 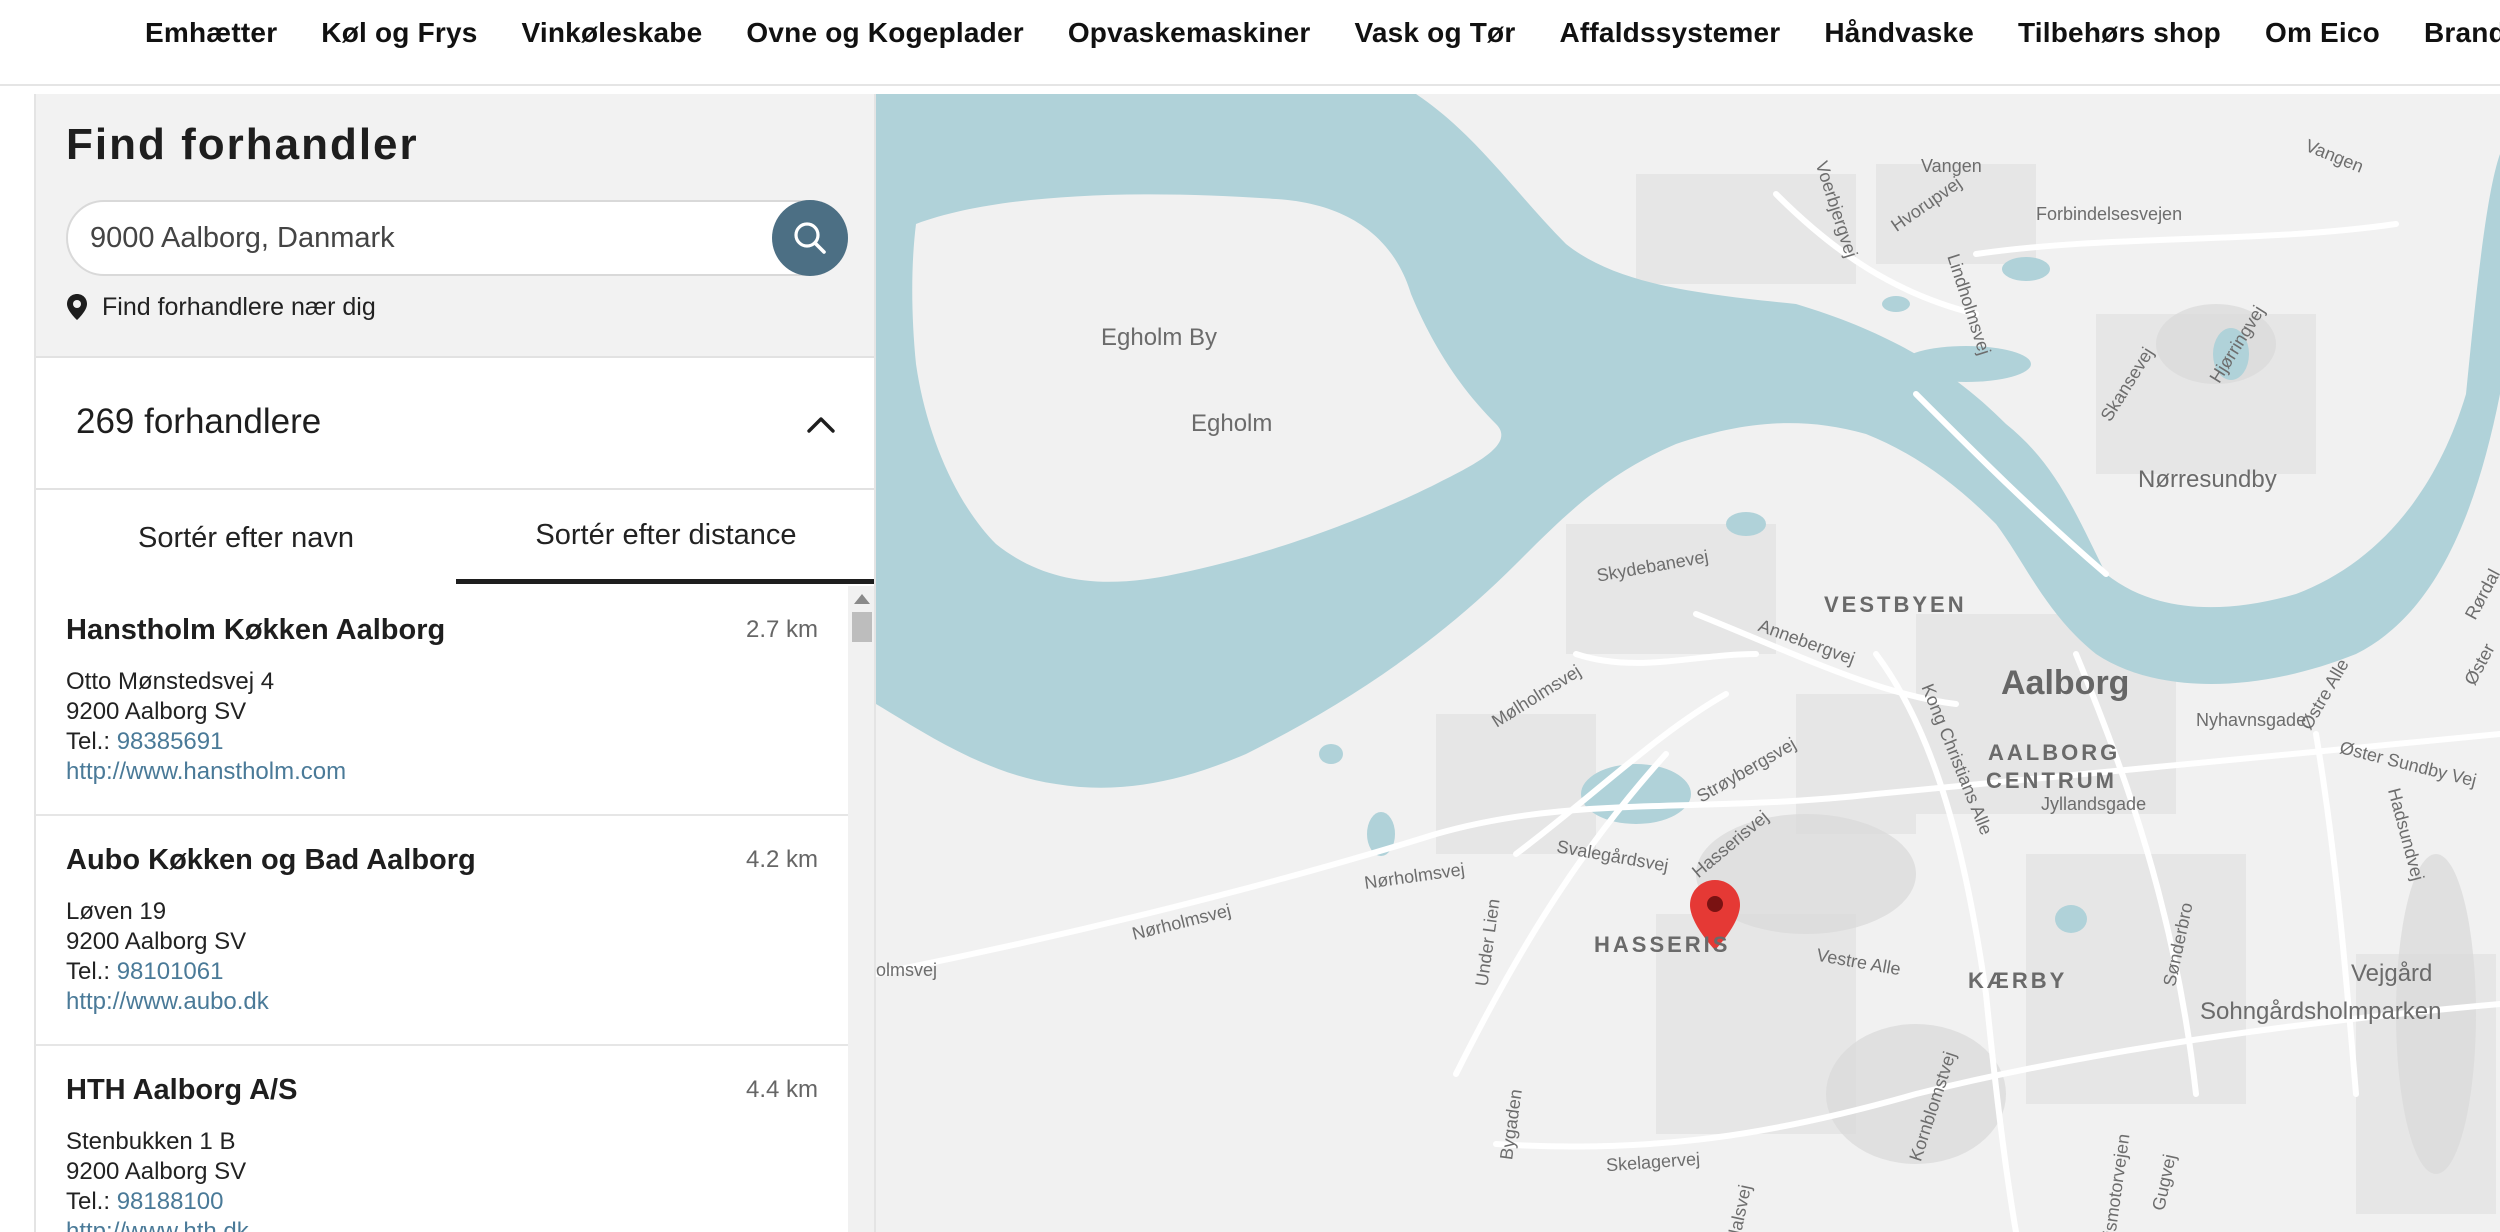 I want to click on dealer-name: HTH Aalborg A/S, so click(x=182, y=1090).